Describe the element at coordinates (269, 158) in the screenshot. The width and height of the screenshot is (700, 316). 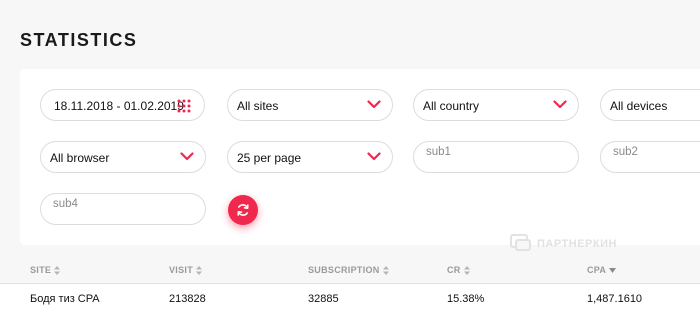
I see `per-page-value: 25 per page` at that location.